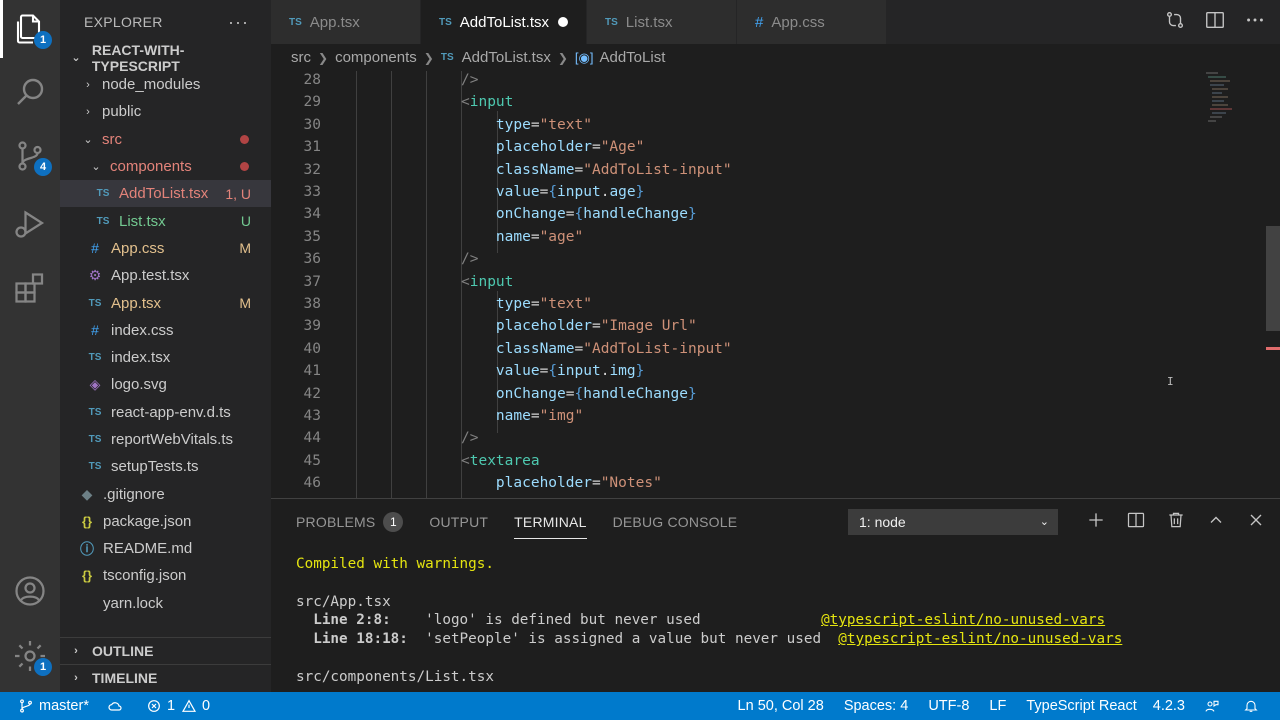 This screenshot has height=720, width=1280. What do you see at coordinates (721, 147) in the screenshot?
I see `code-line: 31 placeholder="Age"` at bounding box center [721, 147].